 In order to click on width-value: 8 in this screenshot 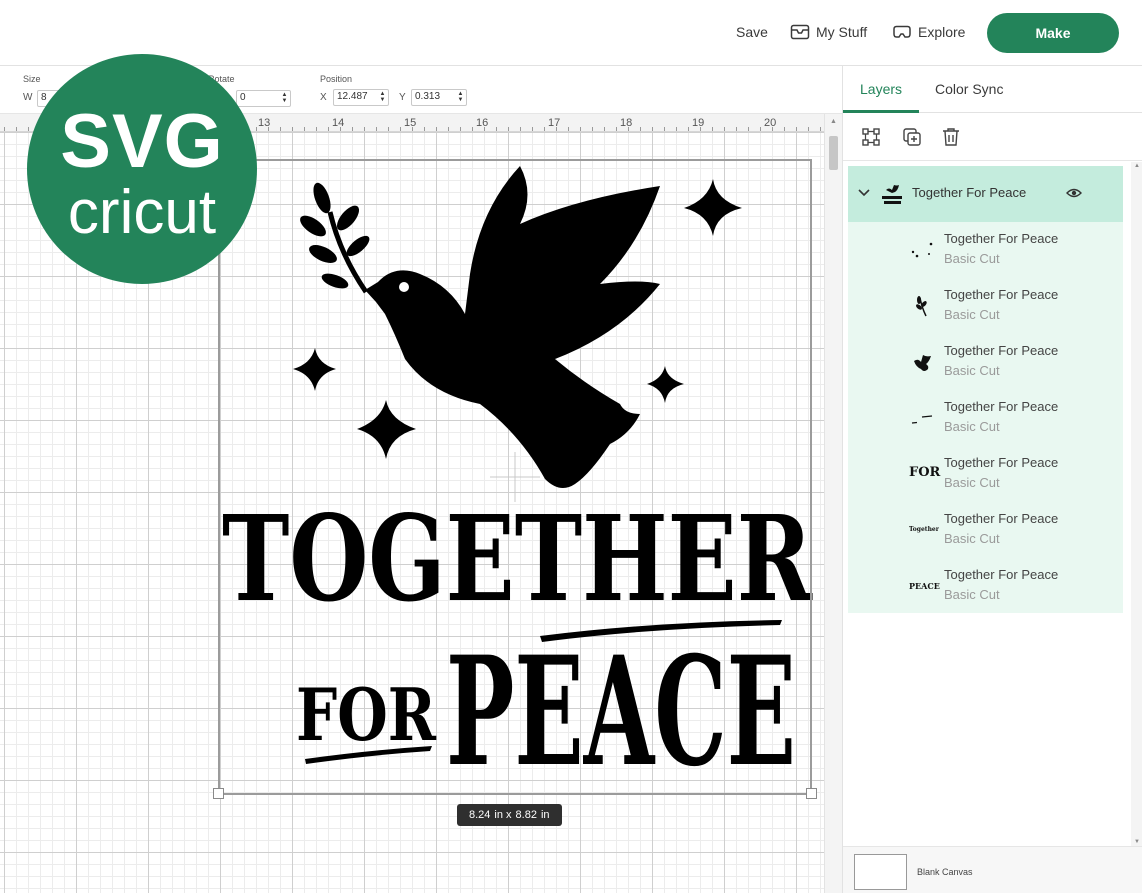, I will do `click(44, 97)`.